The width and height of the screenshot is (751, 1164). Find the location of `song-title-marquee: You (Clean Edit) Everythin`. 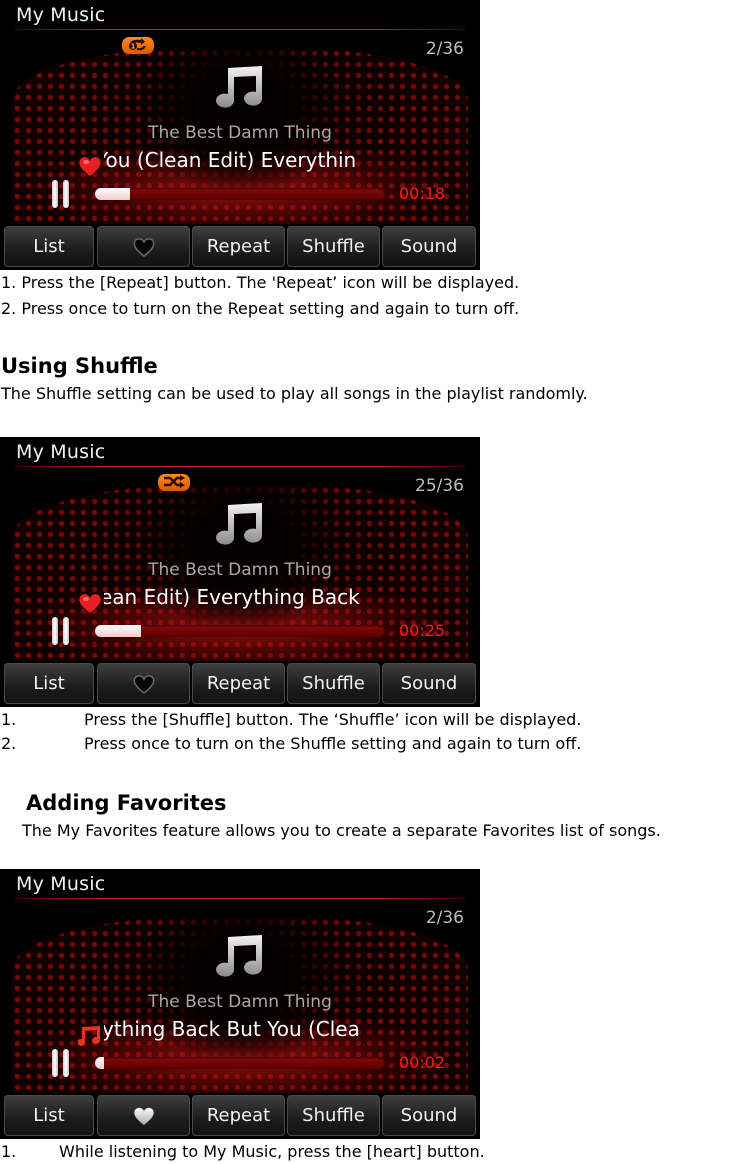

song-title-marquee: You (Clean Edit) Everythin is located at coordinates (248, 162).